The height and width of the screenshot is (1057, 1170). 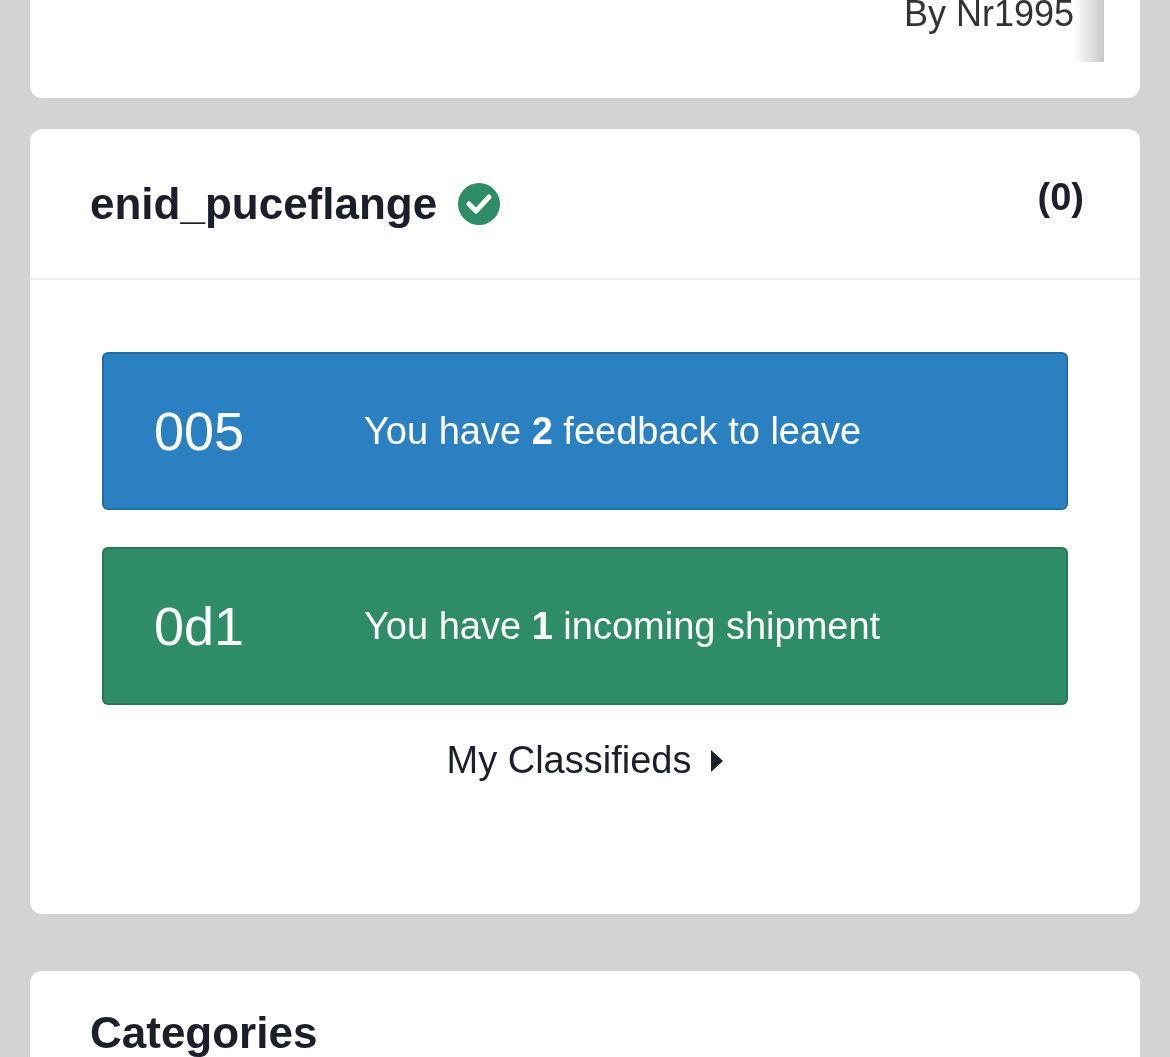 What do you see at coordinates (717, 760) in the screenshot?
I see `caret-right-icon` at bounding box center [717, 760].